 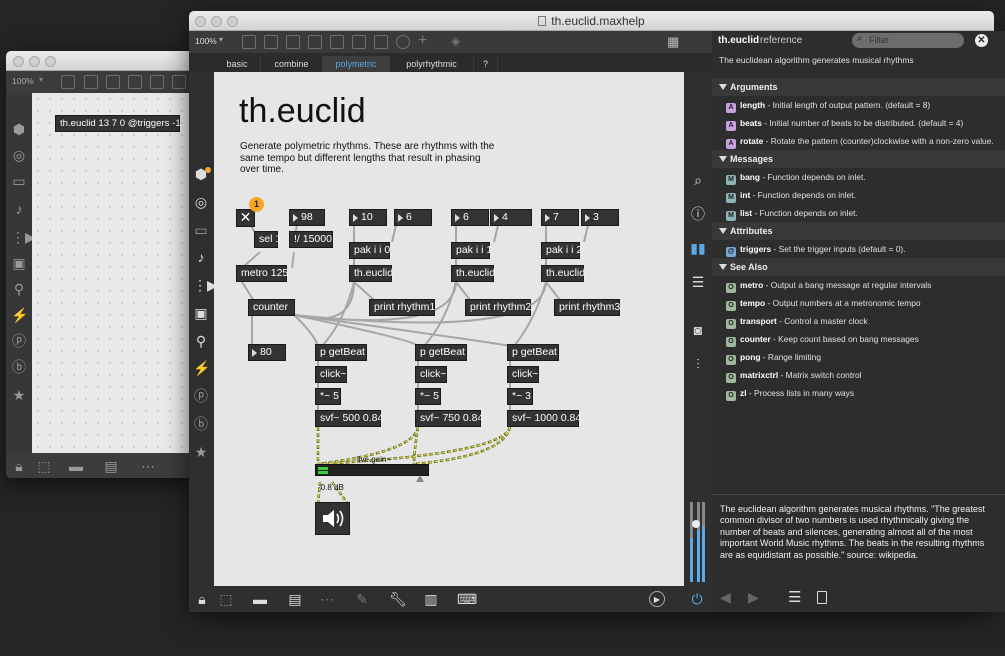 What do you see at coordinates (455, 41) in the screenshot?
I see `paint-icon: ◈` at bounding box center [455, 41].